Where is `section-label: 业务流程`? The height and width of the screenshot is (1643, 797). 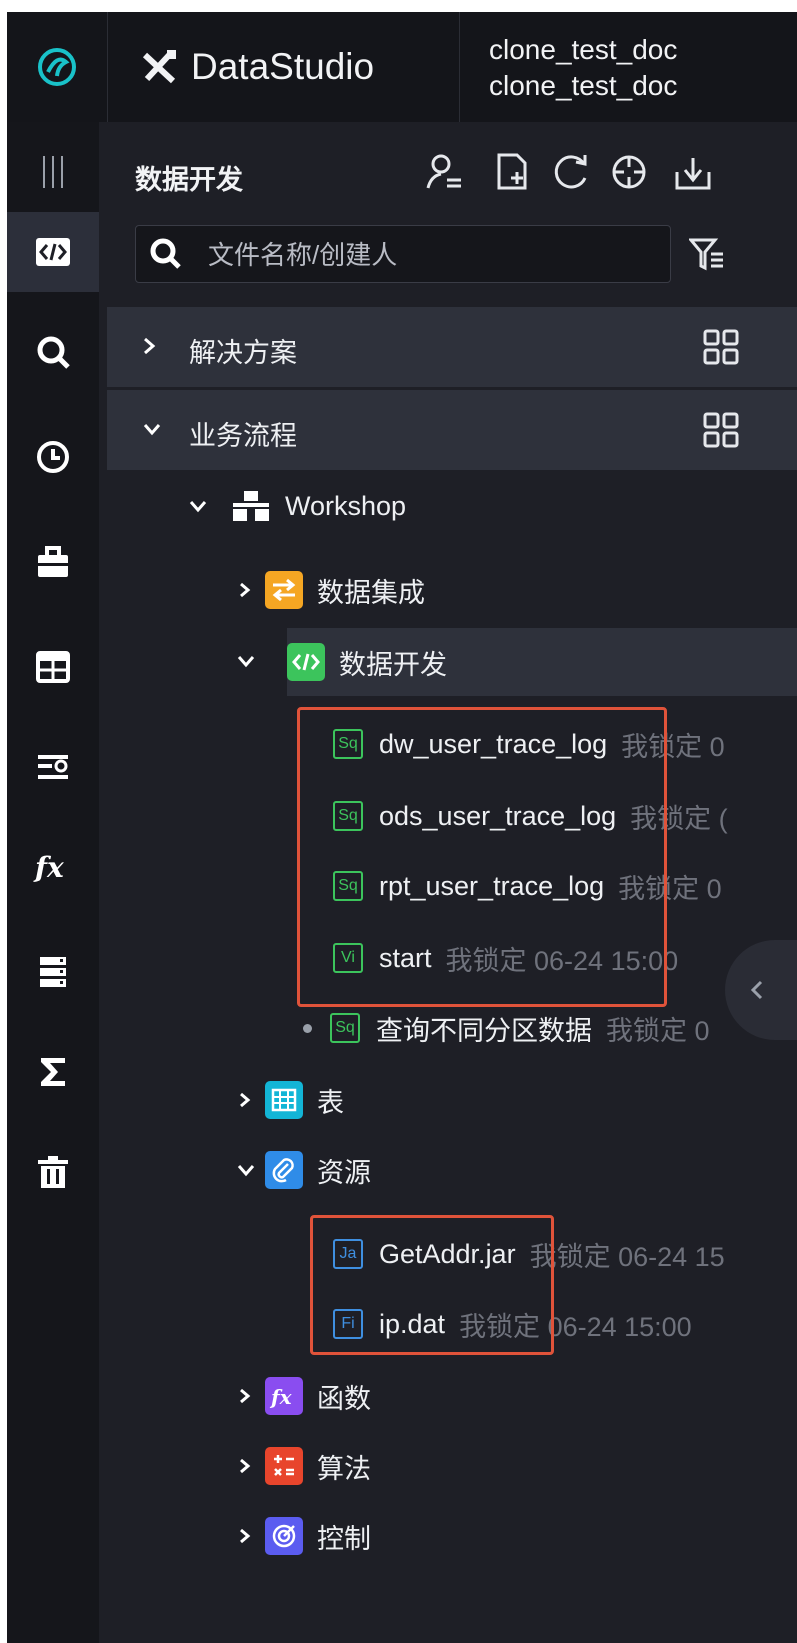 section-label: 业务流程 is located at coordinates (243, 436).